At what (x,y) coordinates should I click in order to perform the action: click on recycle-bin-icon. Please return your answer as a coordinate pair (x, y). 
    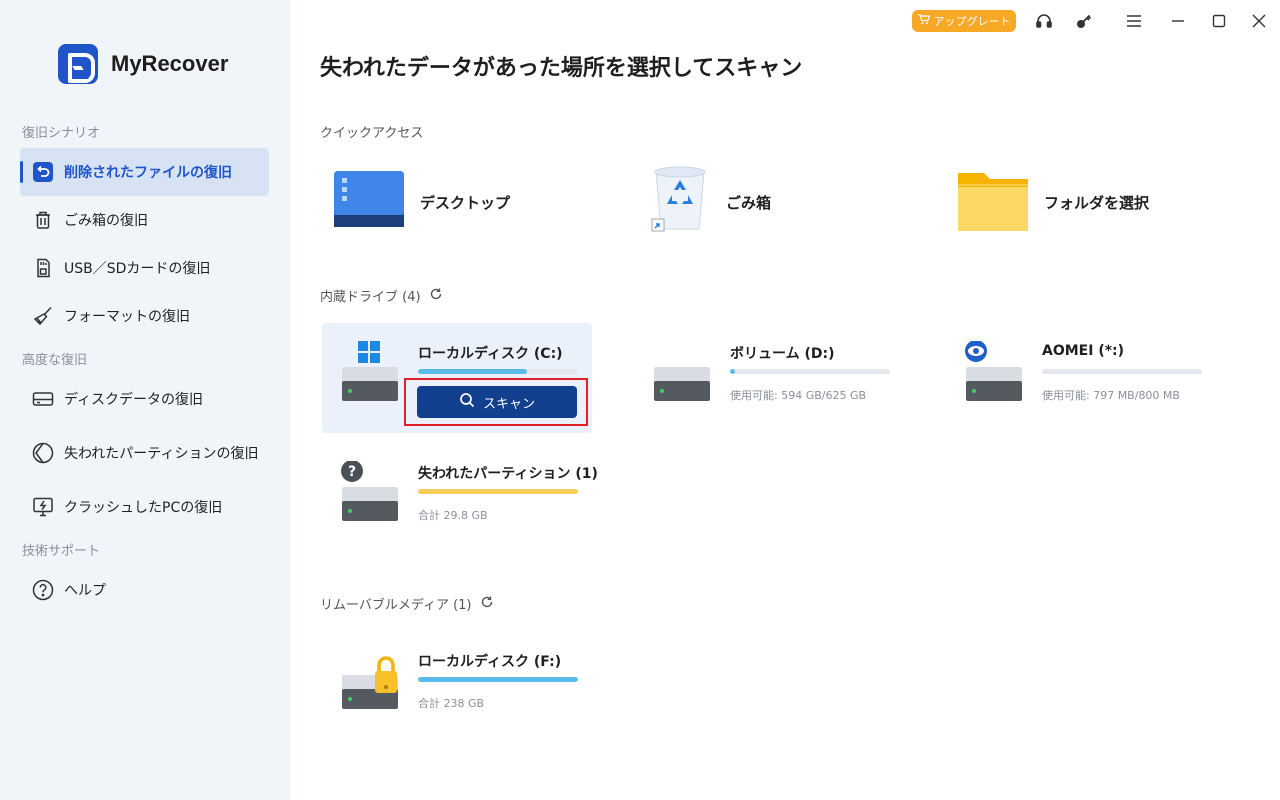
    Looking at the image, I should click on (680, 202).